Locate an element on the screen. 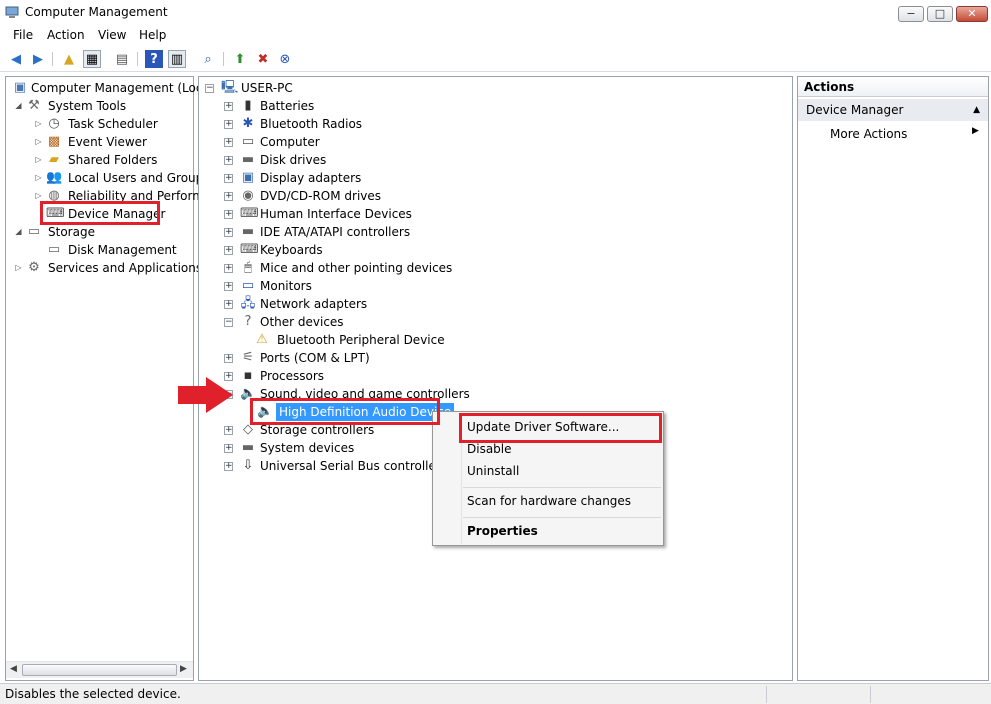 The height and width of the screenshot is (704, 991). properties-menu-item: Properties is located at coordinates (502, 531).